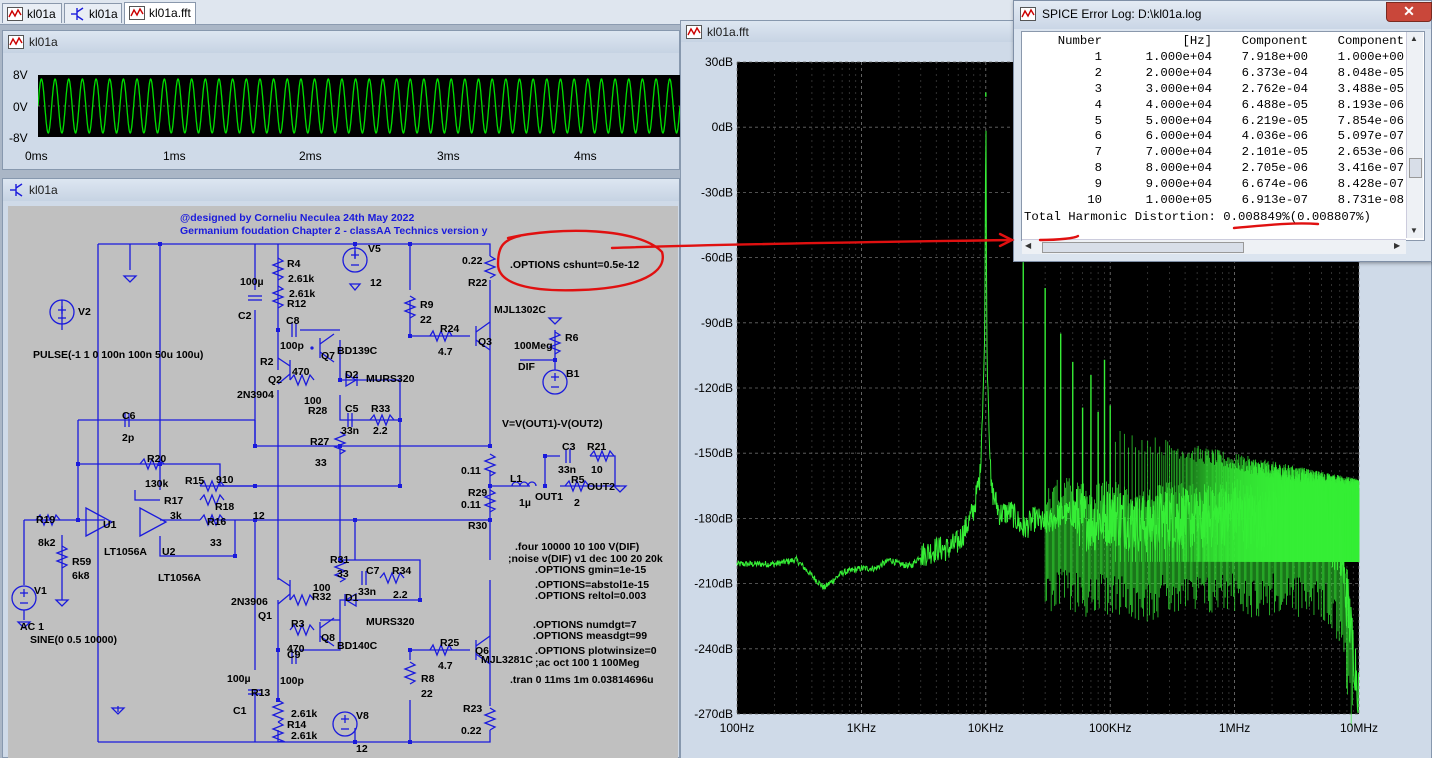  Describe the element at coordinates (1397, 245) in the screenshot. I see `chevron-right-icon: ▶` at that location.